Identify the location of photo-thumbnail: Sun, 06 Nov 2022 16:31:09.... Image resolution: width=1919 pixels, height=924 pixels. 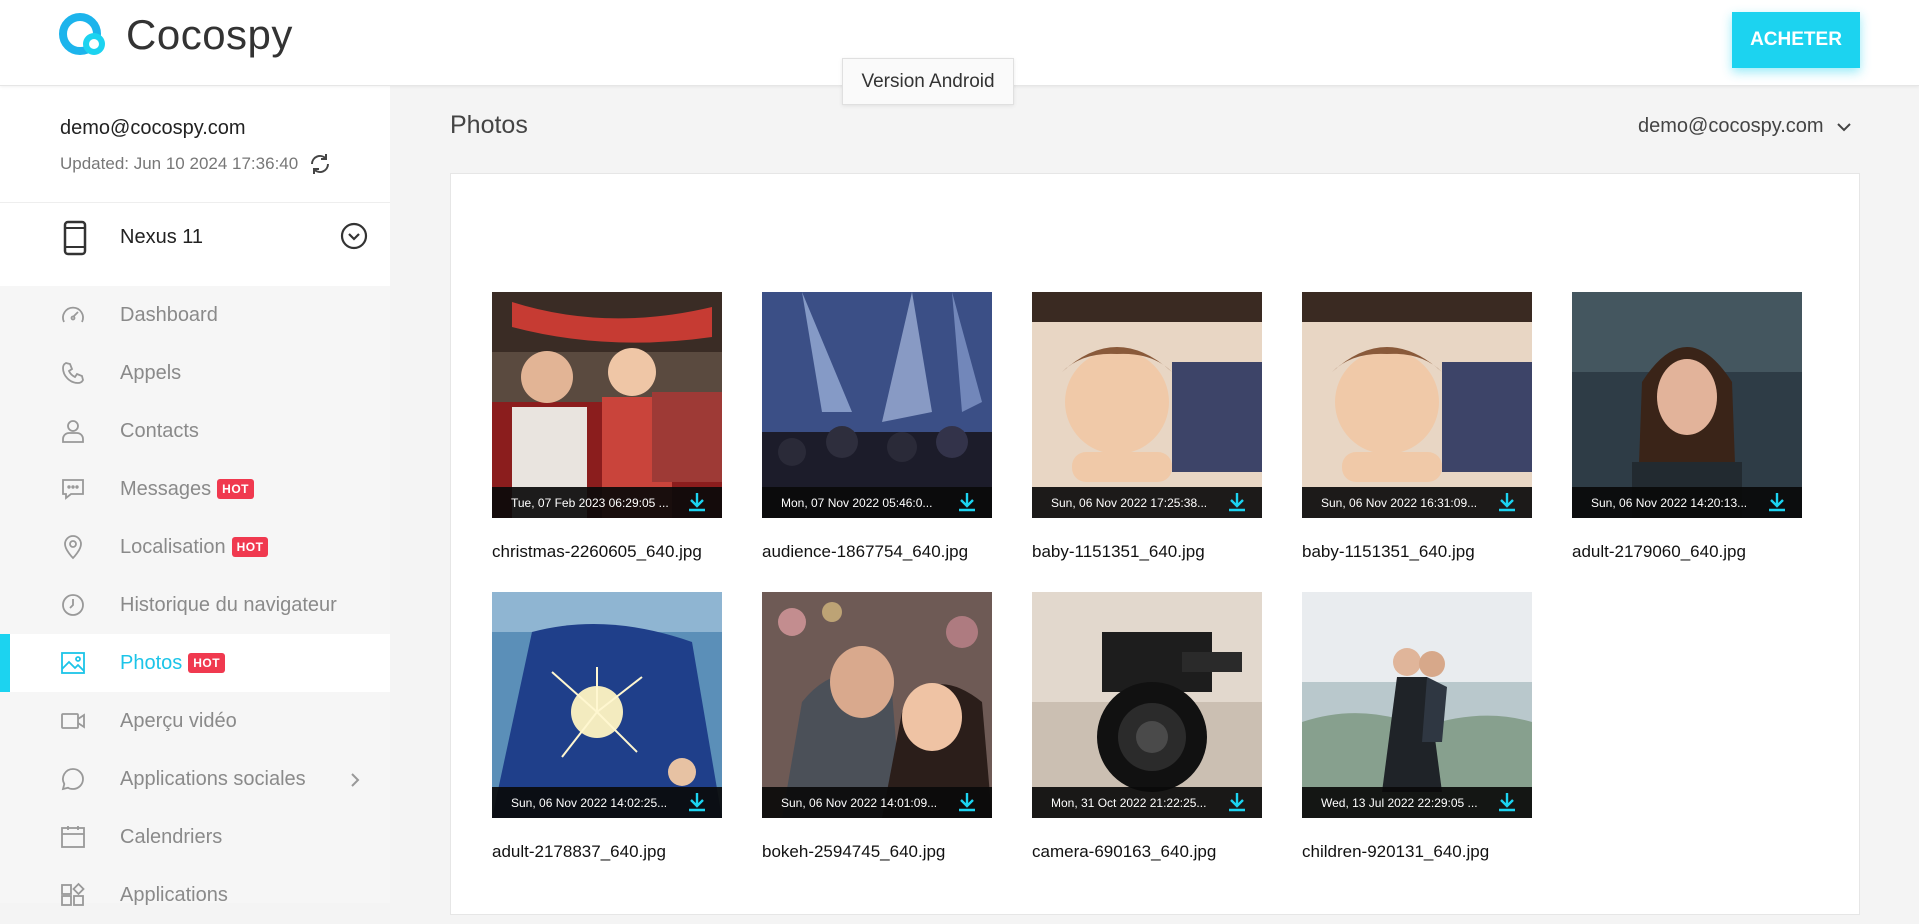
(1417, 405).